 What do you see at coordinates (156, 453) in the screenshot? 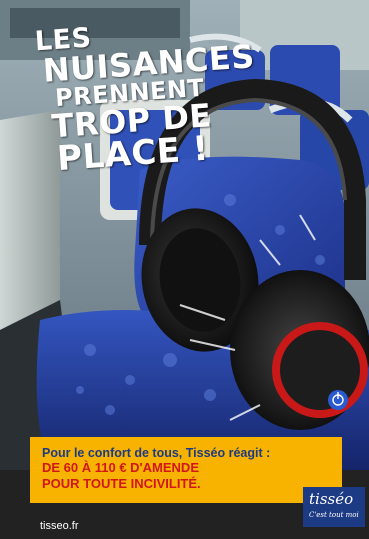
I see `banner-lead: Pour le confort de tous, Tisséo réagit :` at bounding box center [156, 453].